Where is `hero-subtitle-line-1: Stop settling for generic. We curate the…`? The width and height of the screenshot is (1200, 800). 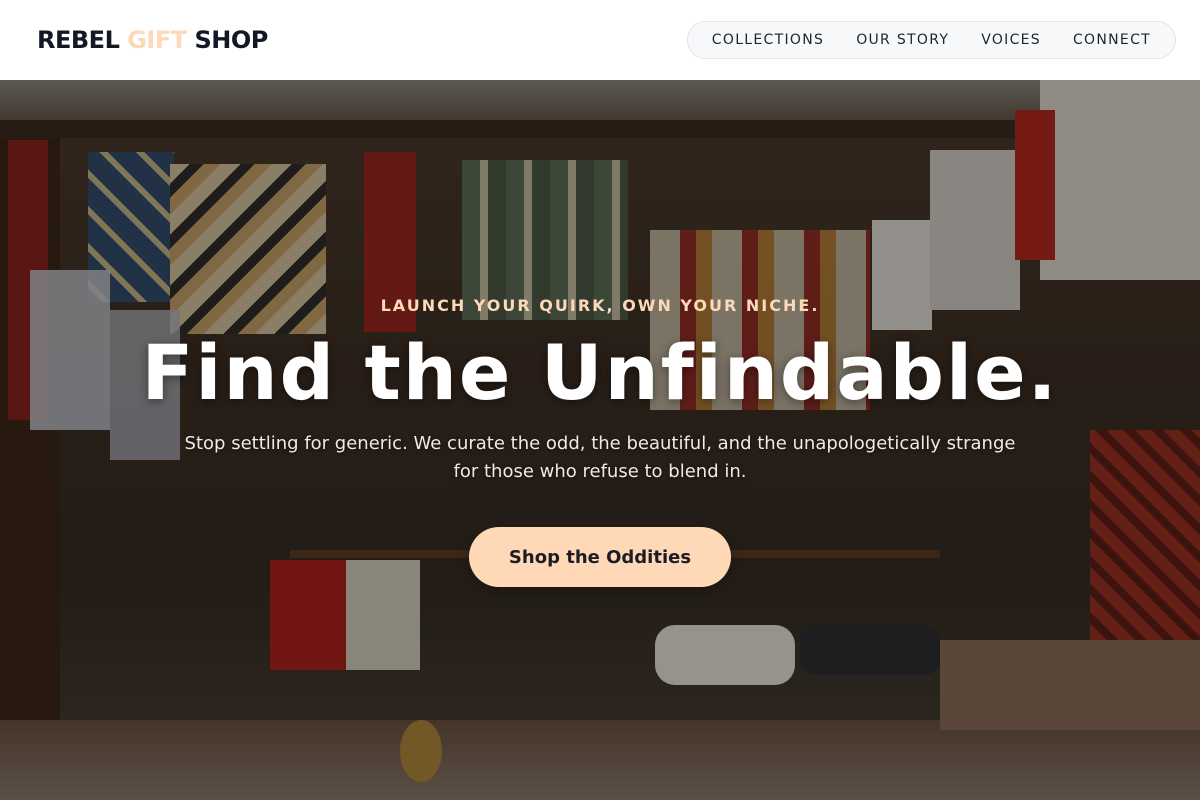
hero-subtitle-line-1: Stop settling for generic. We curate the… is located at coordinates (600, 443).